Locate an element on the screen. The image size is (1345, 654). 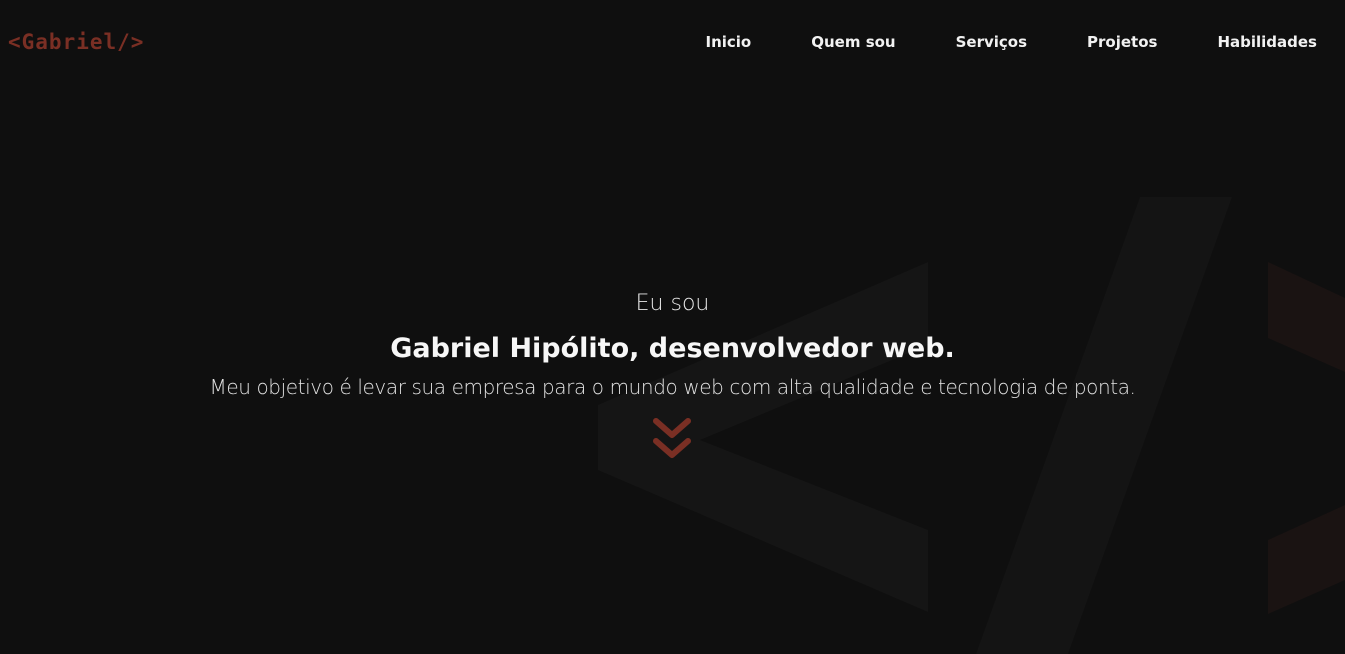
nav-item-quem-sou: Quem sou is located at coordinates (853, 42).